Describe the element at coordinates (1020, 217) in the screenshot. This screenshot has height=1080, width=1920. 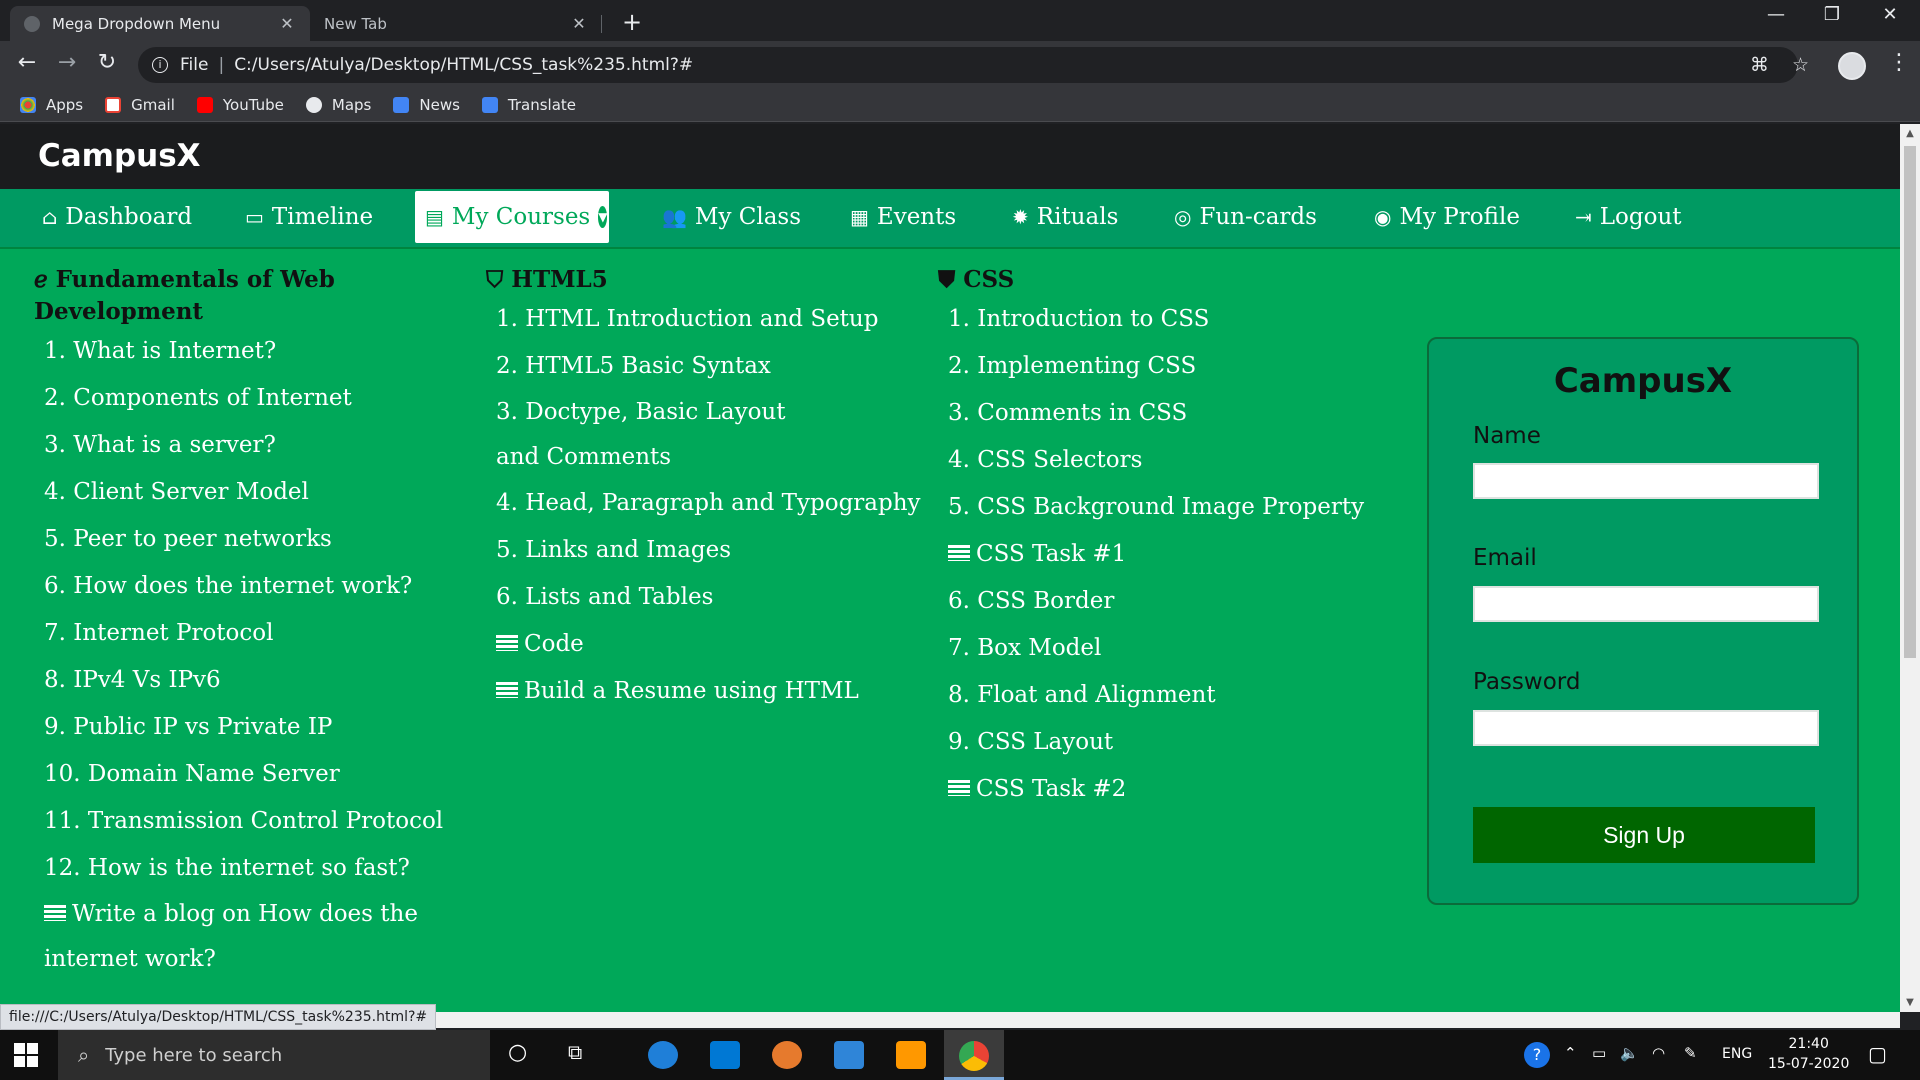
I see `gear-icon: ✹` at that location.